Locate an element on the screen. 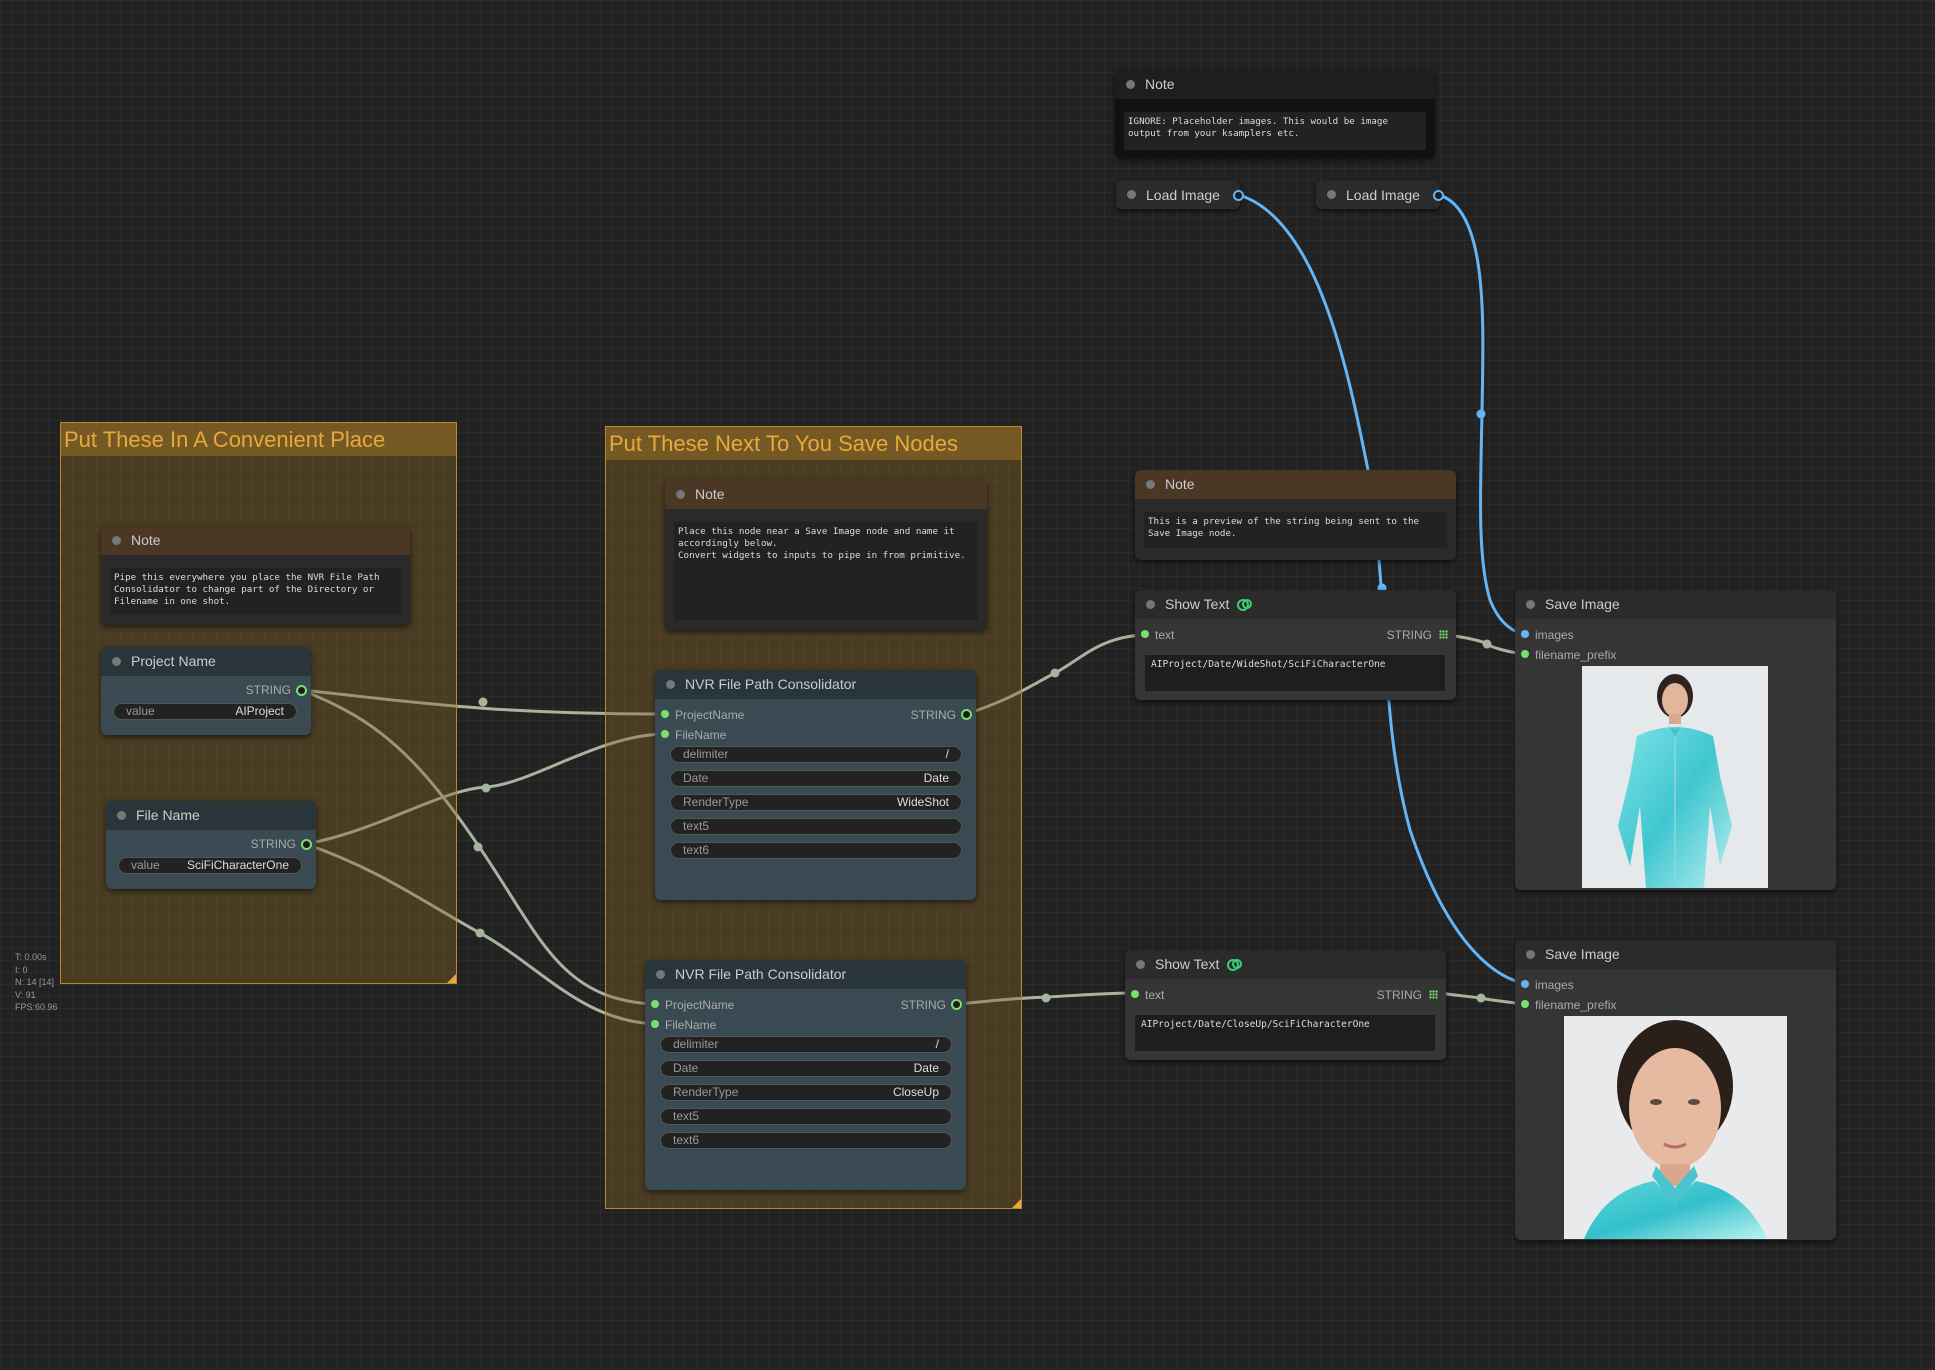 Image resolution: width=1935 pixels, height=1370 pixels. input-label-projectname: ProjectName is located at coordinates (710, 715).